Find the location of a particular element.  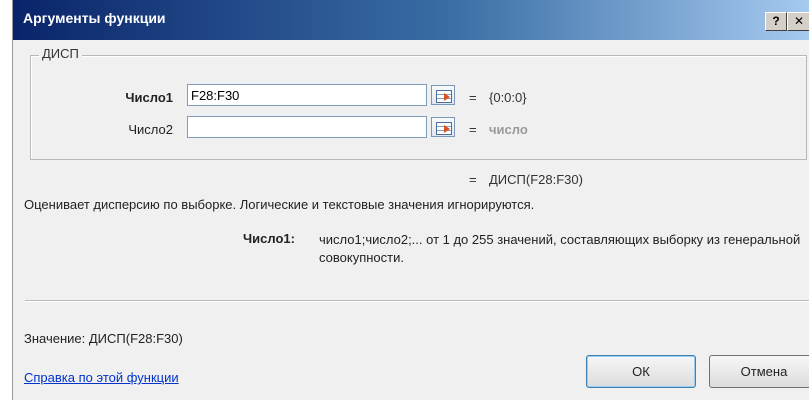

arg2-collapse-range-icon is located at coordinates (443, 127).